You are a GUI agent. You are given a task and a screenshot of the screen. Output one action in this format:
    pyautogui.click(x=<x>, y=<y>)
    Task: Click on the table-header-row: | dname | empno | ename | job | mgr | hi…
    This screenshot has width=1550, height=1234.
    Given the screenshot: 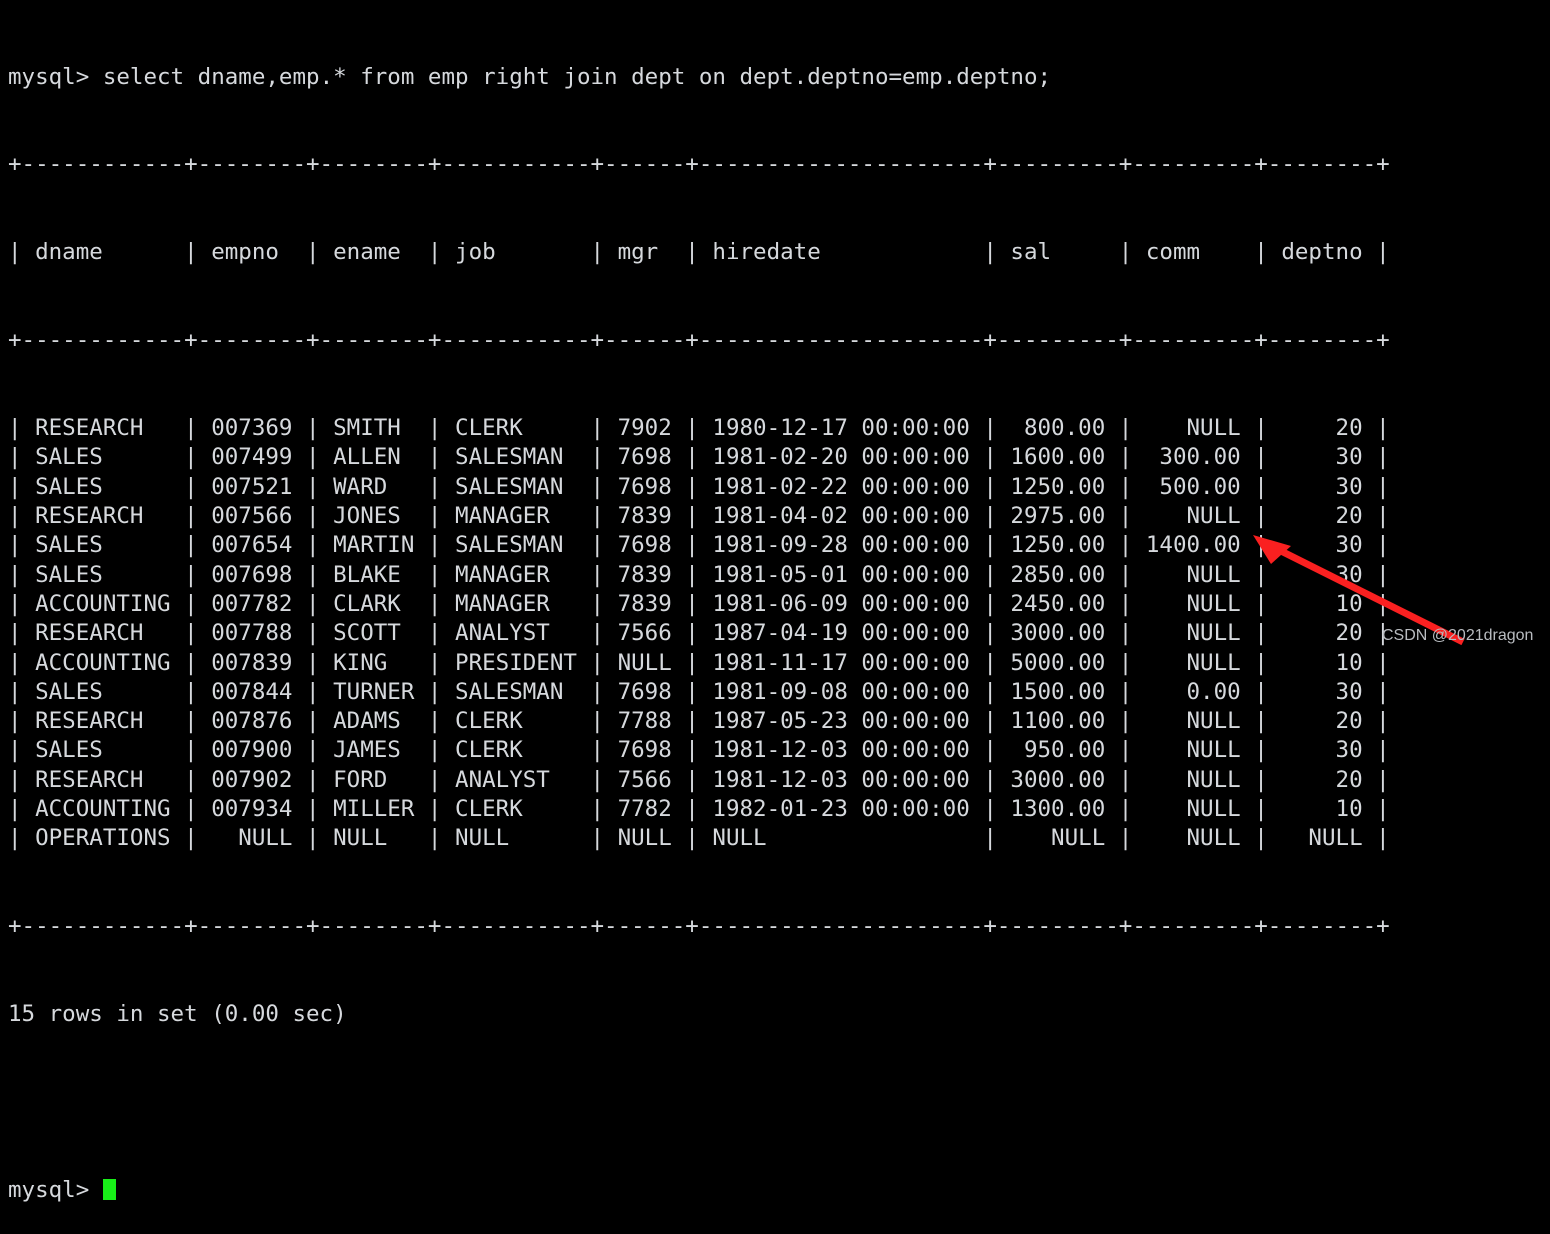 What is the action you would take?
    pyautogui.click(x=699, y=252)
    